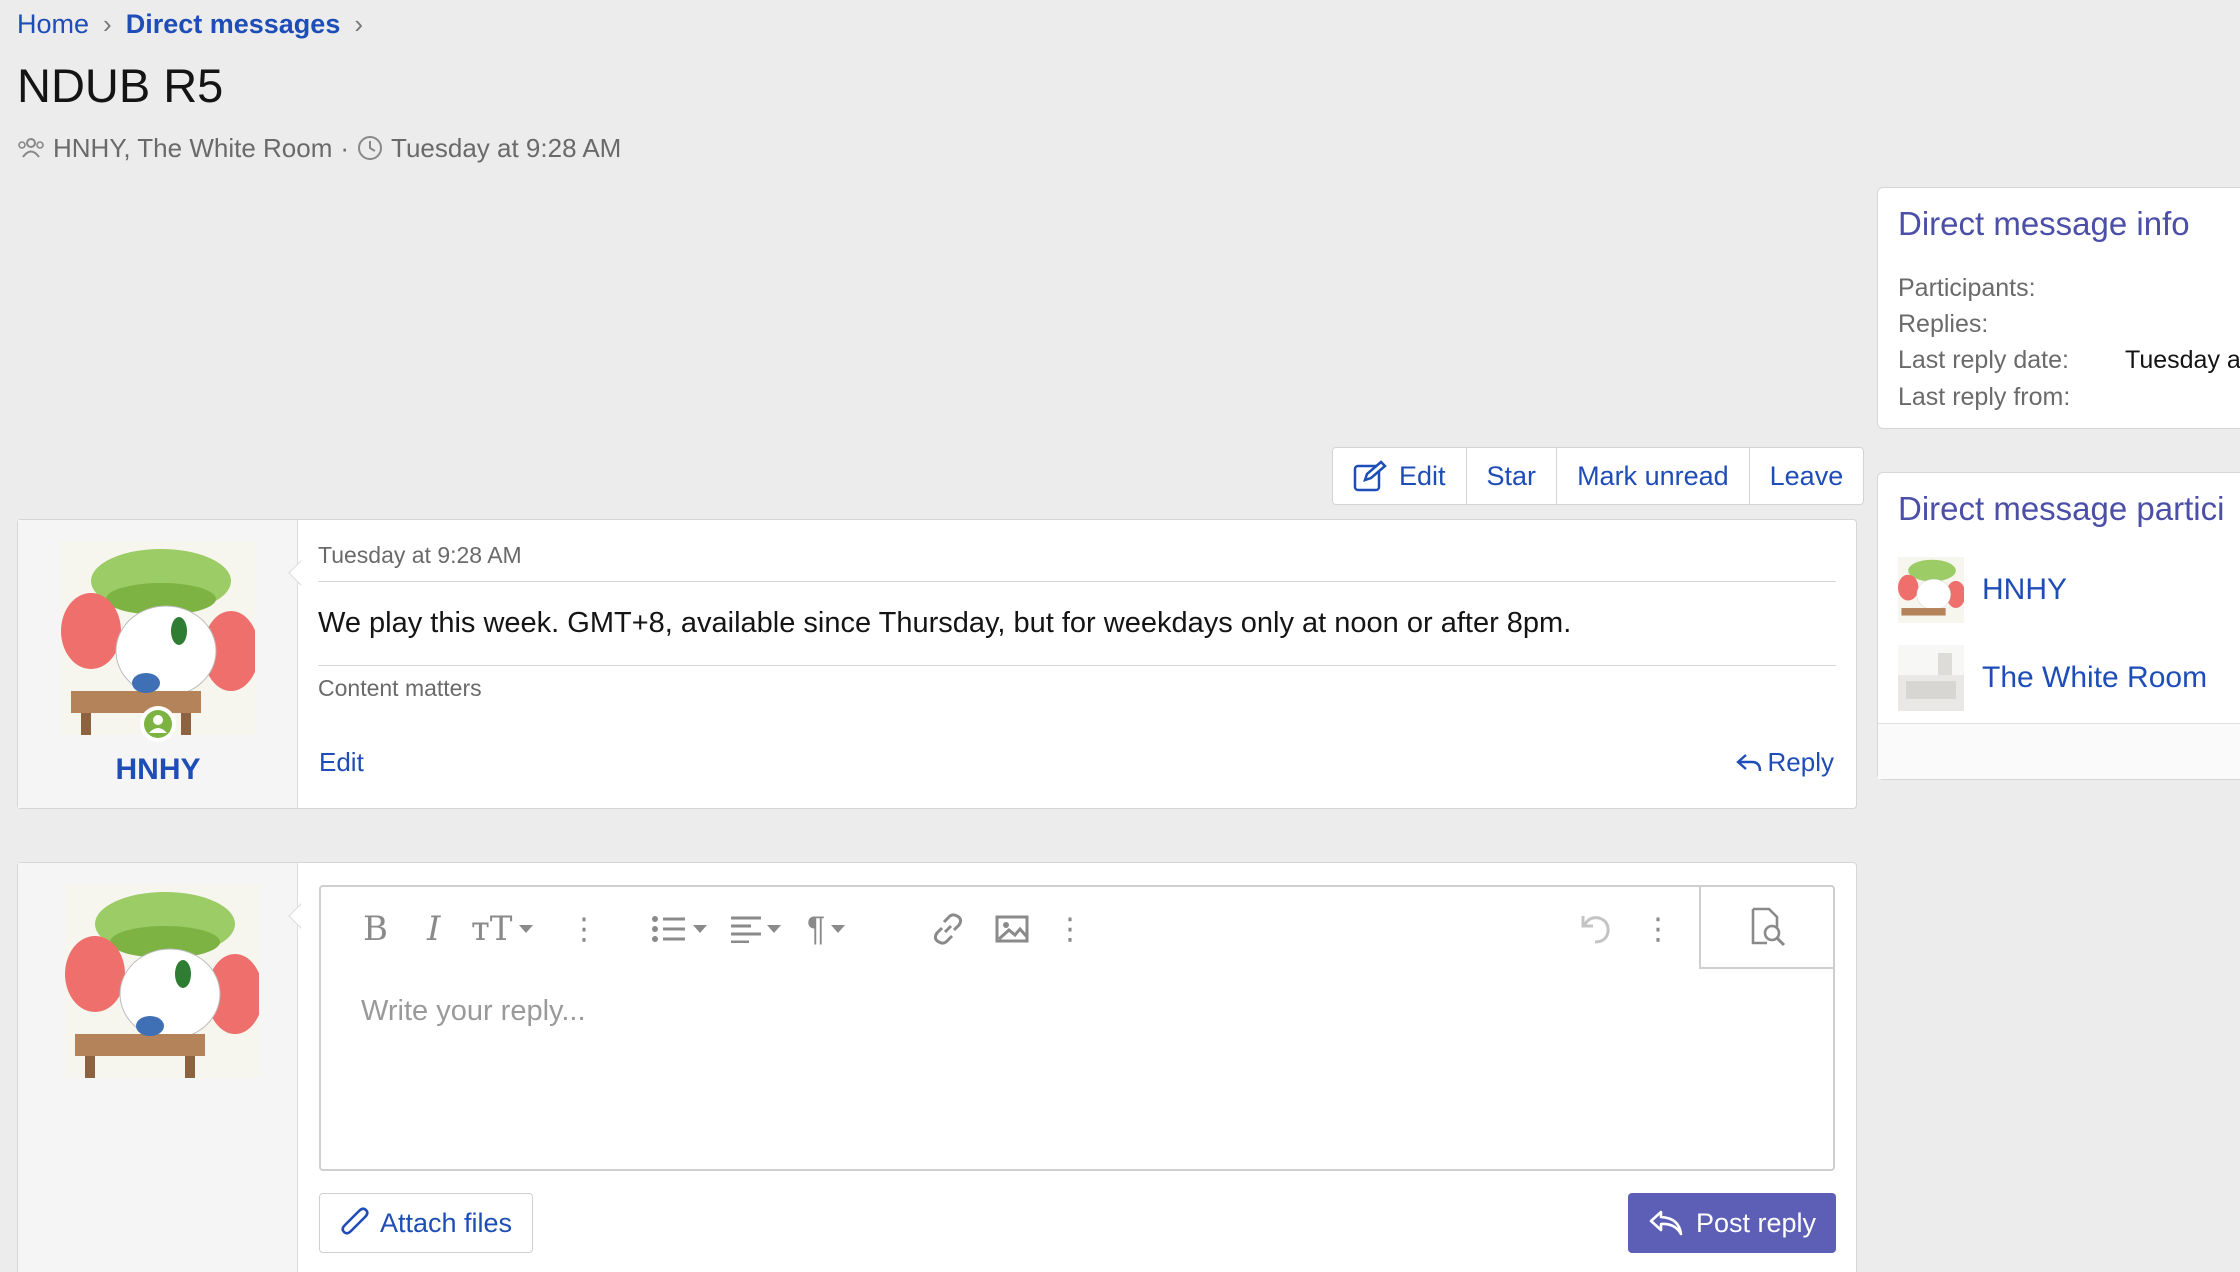  What do you see at coordinates (948, 929) in the screenshot?
I see `link-icon` at bounding box center [948, 929].